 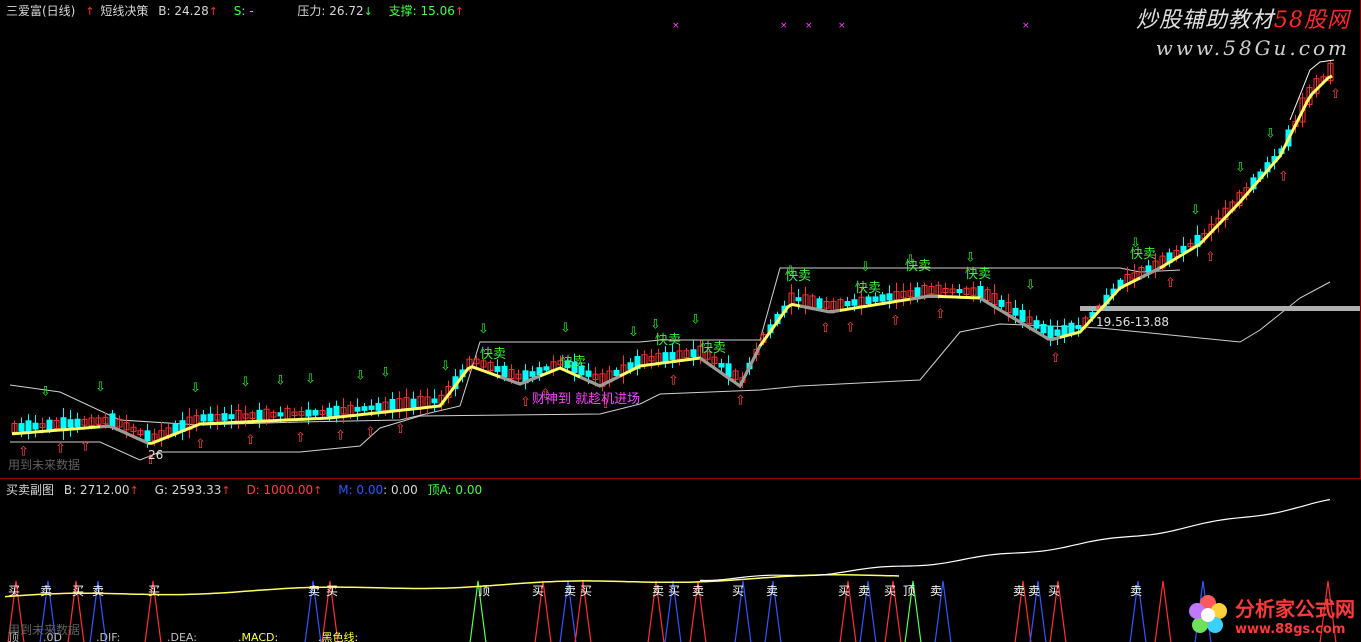 I want to click on logo-url: www.88gs.com, so click(x=1290, y=629).